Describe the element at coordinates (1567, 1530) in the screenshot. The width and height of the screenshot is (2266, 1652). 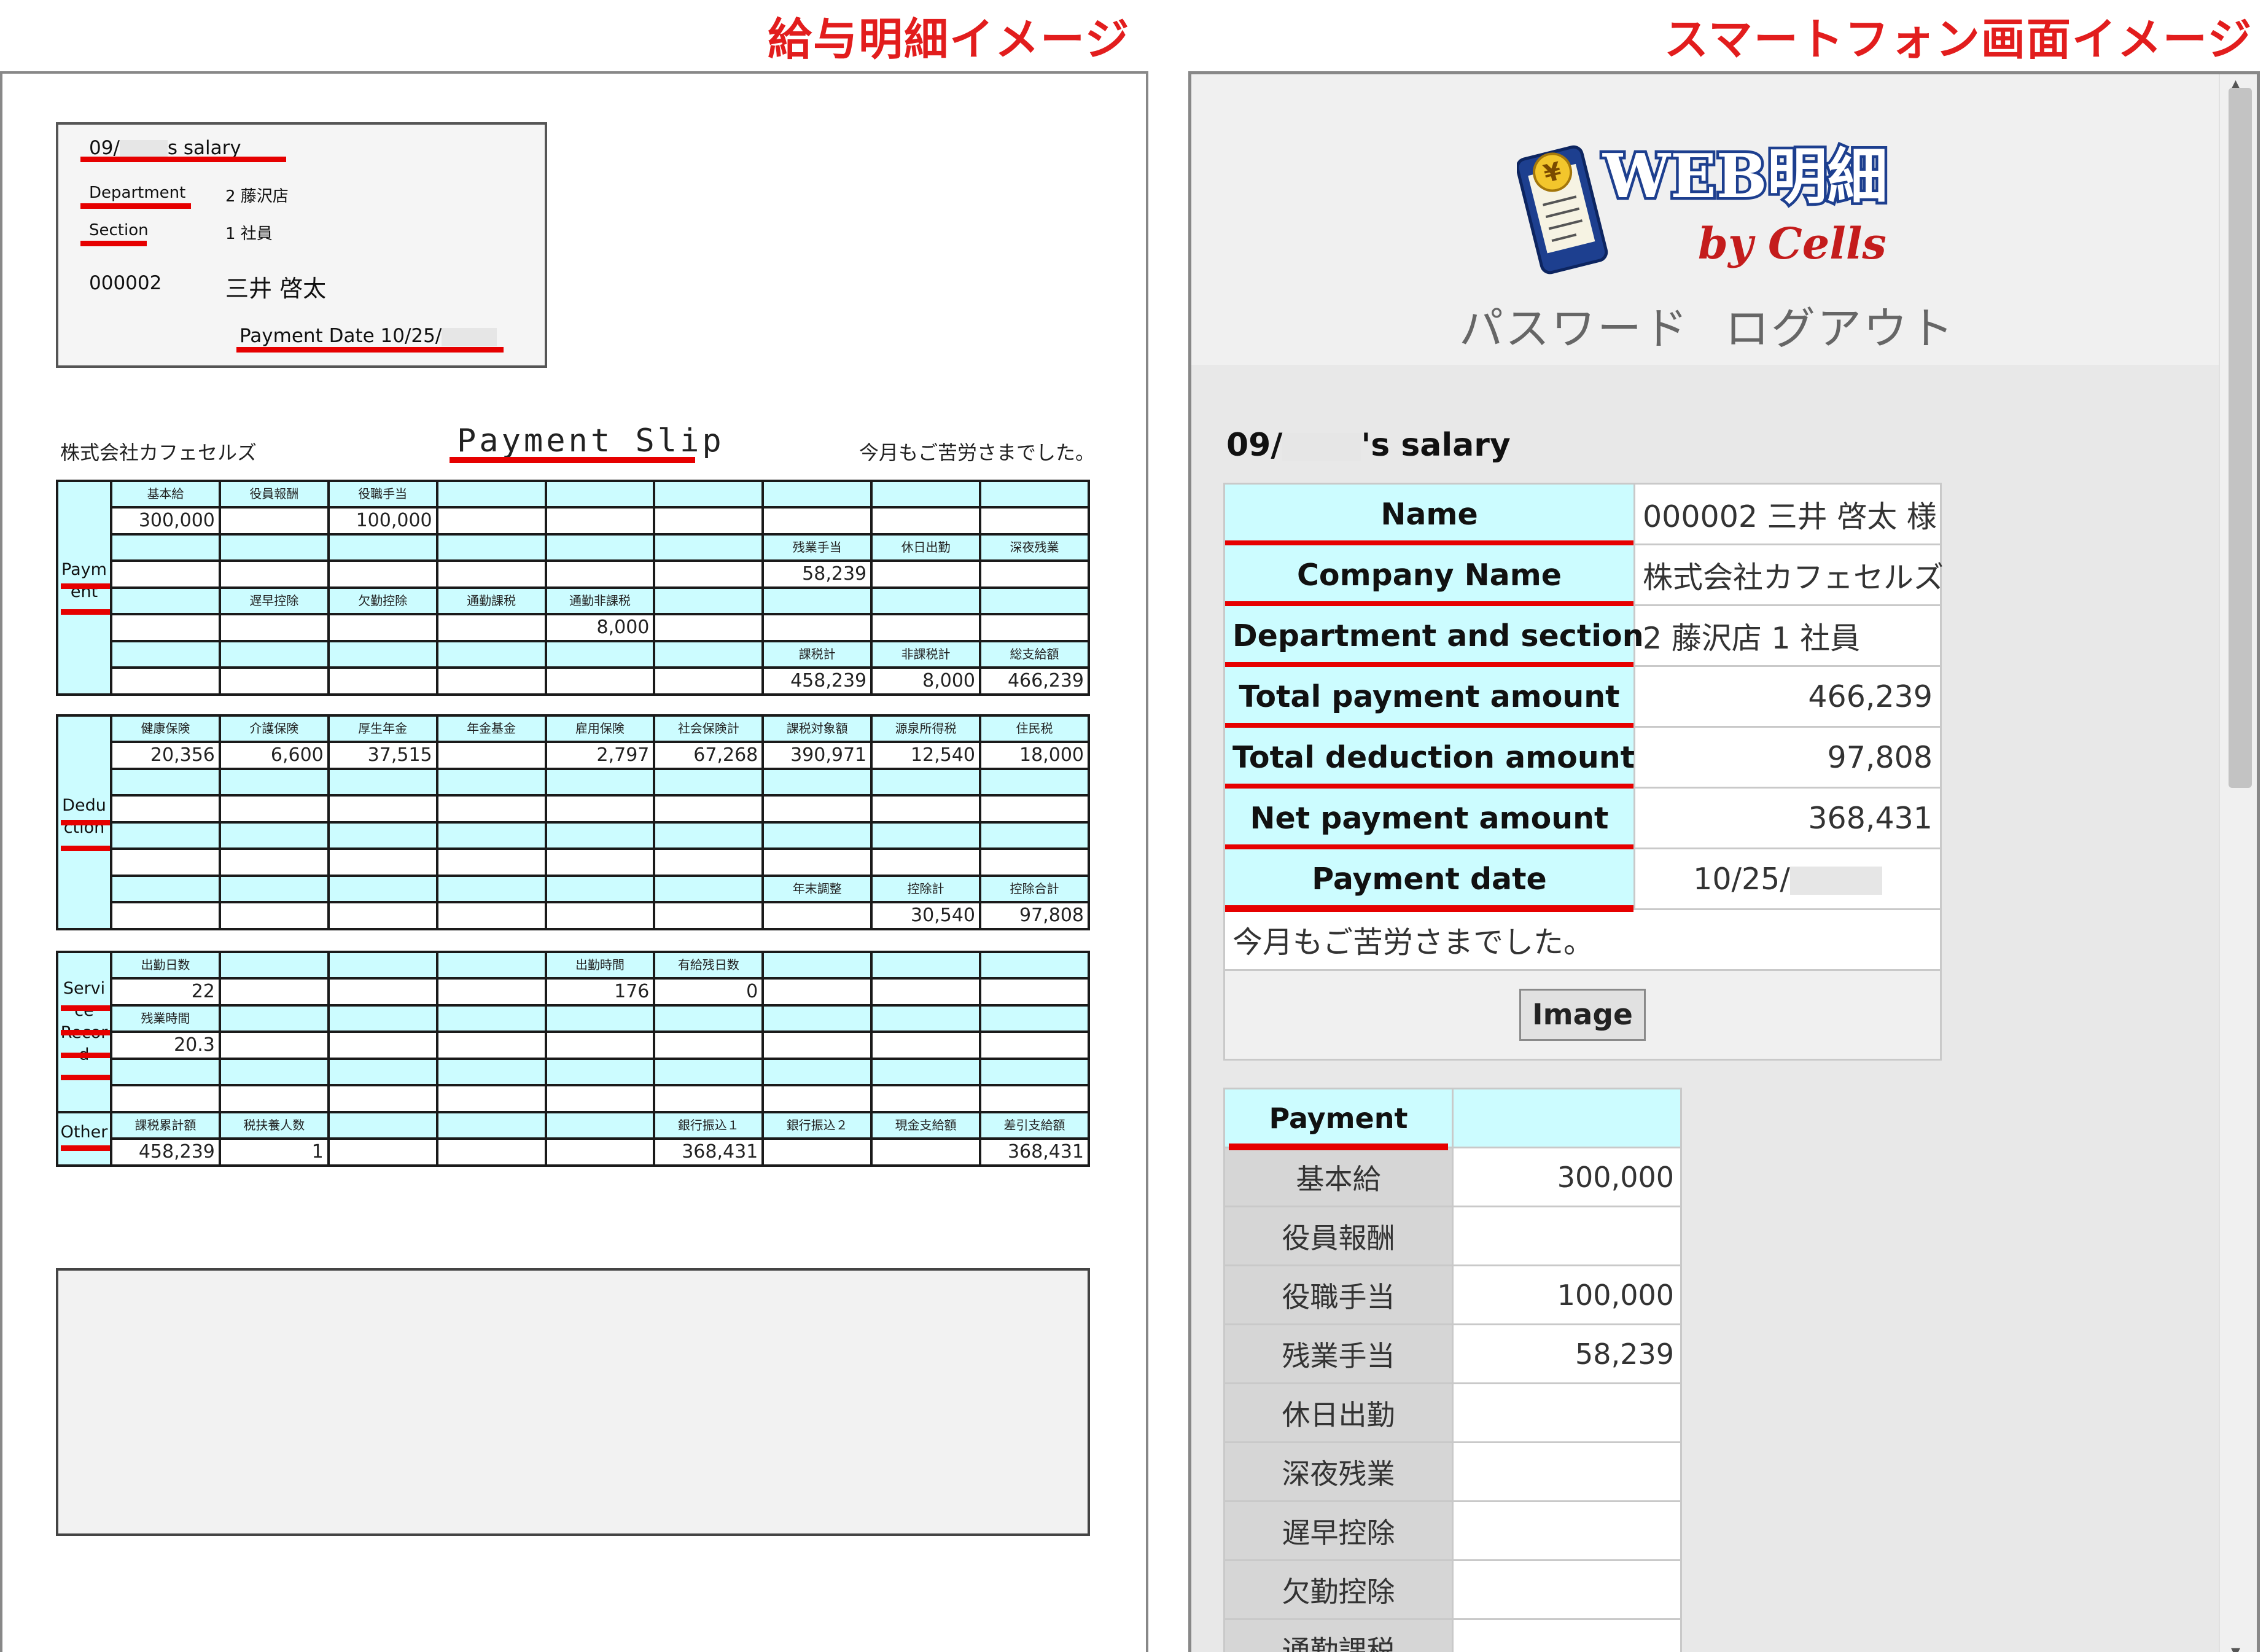
I see `payment-item-value` at that location.